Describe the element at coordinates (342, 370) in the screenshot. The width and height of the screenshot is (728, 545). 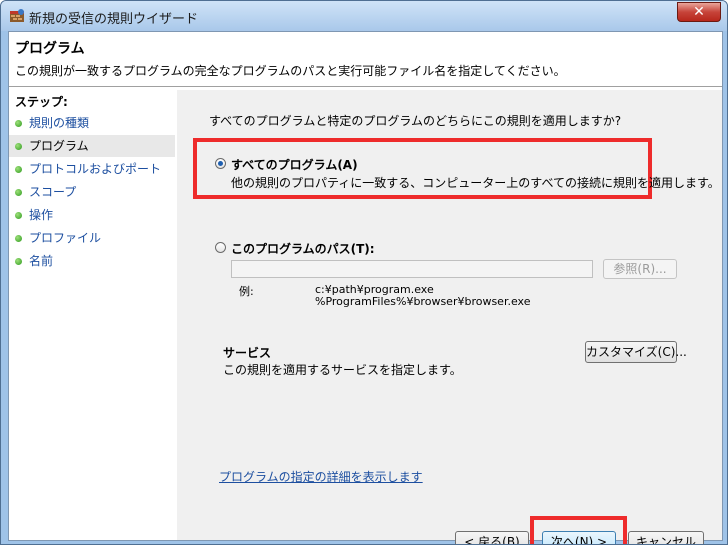
I see `services-description: この規則を適用するサービスを指定します。` at that location.